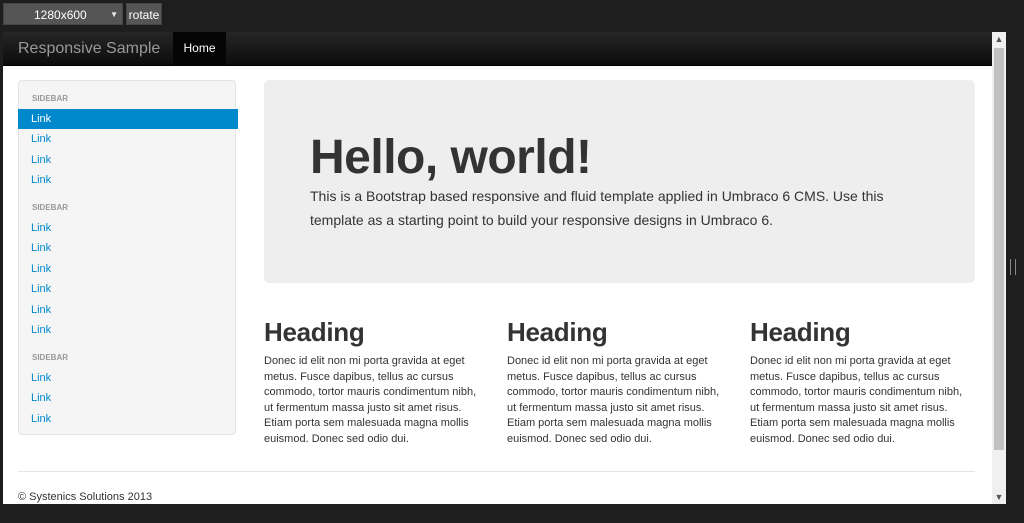 The image size is (1024, 523). What do you see at coordinates (999, 249) in the screenshot?
I see `scroll-thumb` at bounding box center [999, 249].